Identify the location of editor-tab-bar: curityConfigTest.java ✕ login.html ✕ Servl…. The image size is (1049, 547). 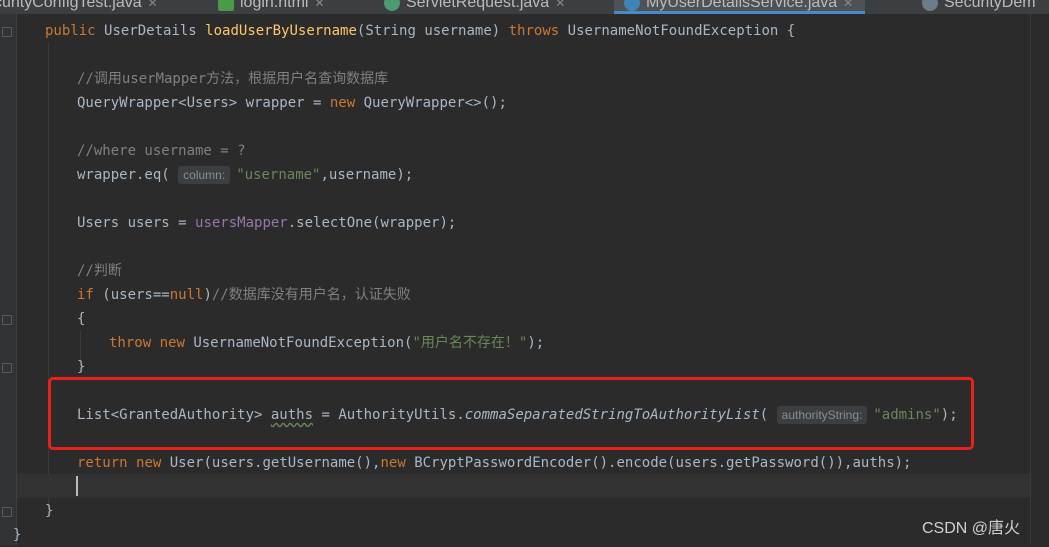
(524, 7).